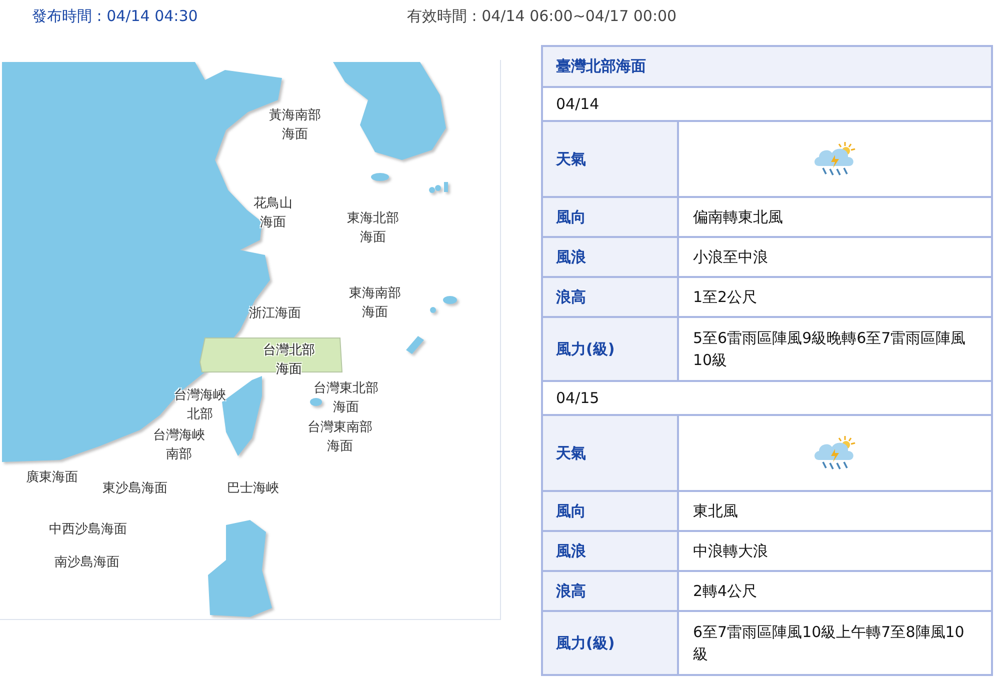  Describe the element at coordinates (295, 125) in the screenshot. I see `sea-area-label: 黃海南部 海面` at that location.